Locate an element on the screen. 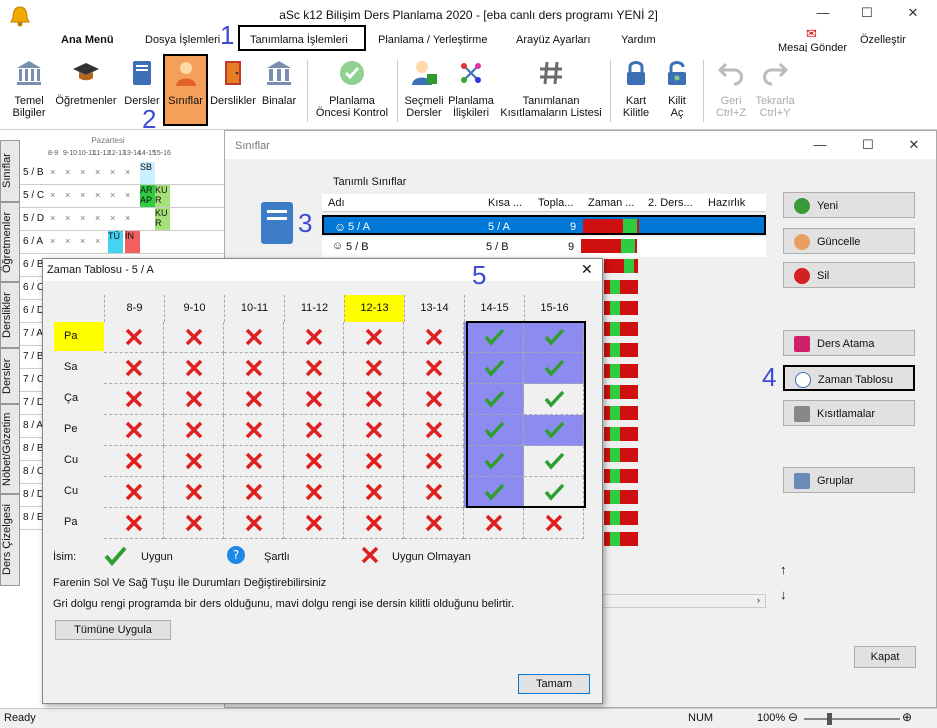 Image resolution: width=937 pixels, height=728 pixels. day-label: Pa is located at coordinates (79, 336).